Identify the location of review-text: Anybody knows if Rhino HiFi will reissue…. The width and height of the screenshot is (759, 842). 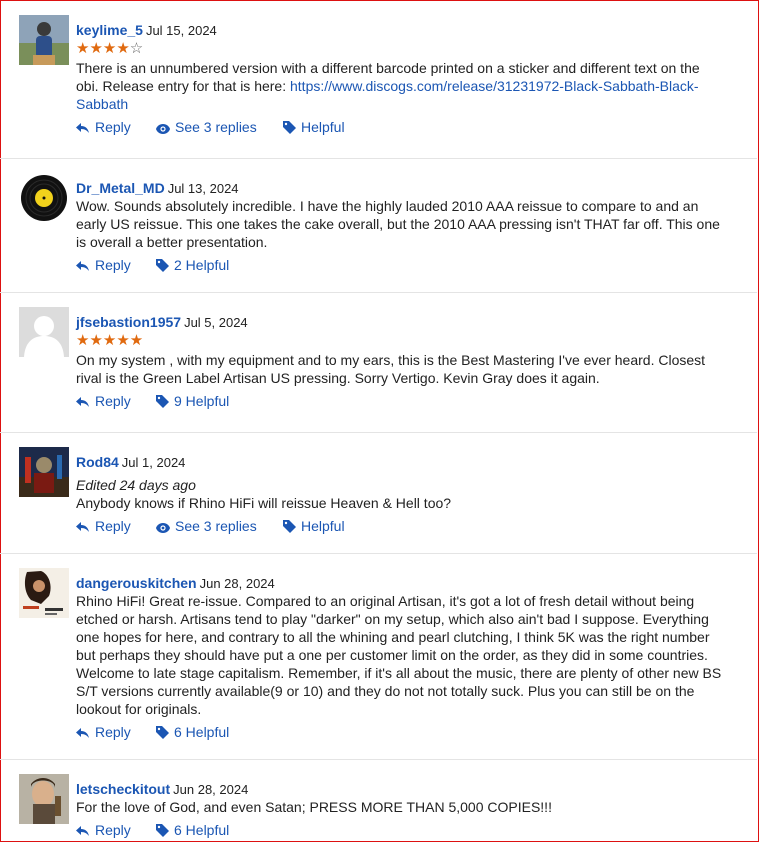
(264, 503).